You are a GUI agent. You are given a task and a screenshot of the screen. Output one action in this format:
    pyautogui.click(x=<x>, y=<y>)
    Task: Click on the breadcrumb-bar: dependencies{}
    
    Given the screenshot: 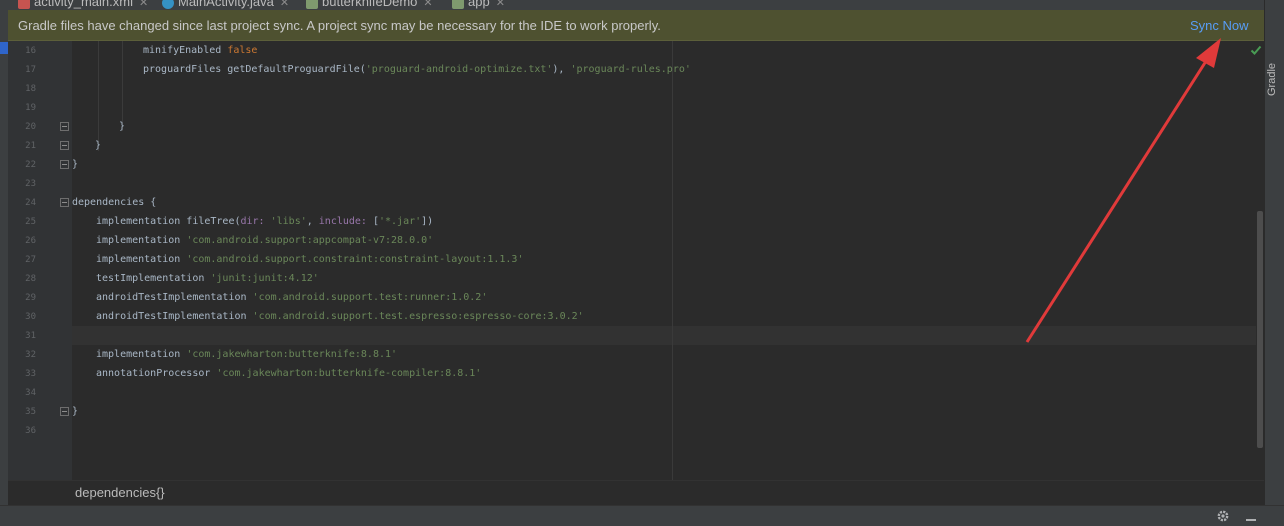 What is the action you would take?
    pyautogui.click(x=636, y=493)
    